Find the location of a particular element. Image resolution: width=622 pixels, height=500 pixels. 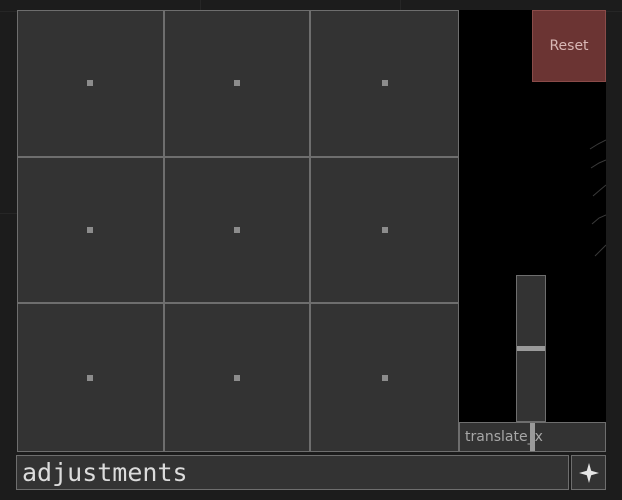

vertical-slider-handle is located at coordinates (531, 348).